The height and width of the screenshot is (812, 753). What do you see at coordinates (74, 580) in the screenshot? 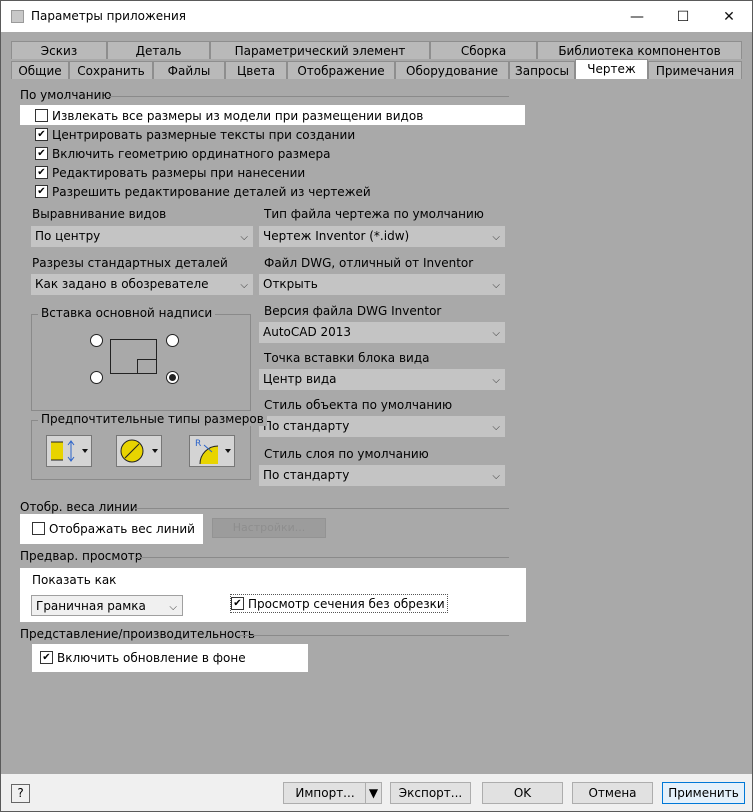
I see `show-as-label: Показать как` at bounding box center [74, 580].